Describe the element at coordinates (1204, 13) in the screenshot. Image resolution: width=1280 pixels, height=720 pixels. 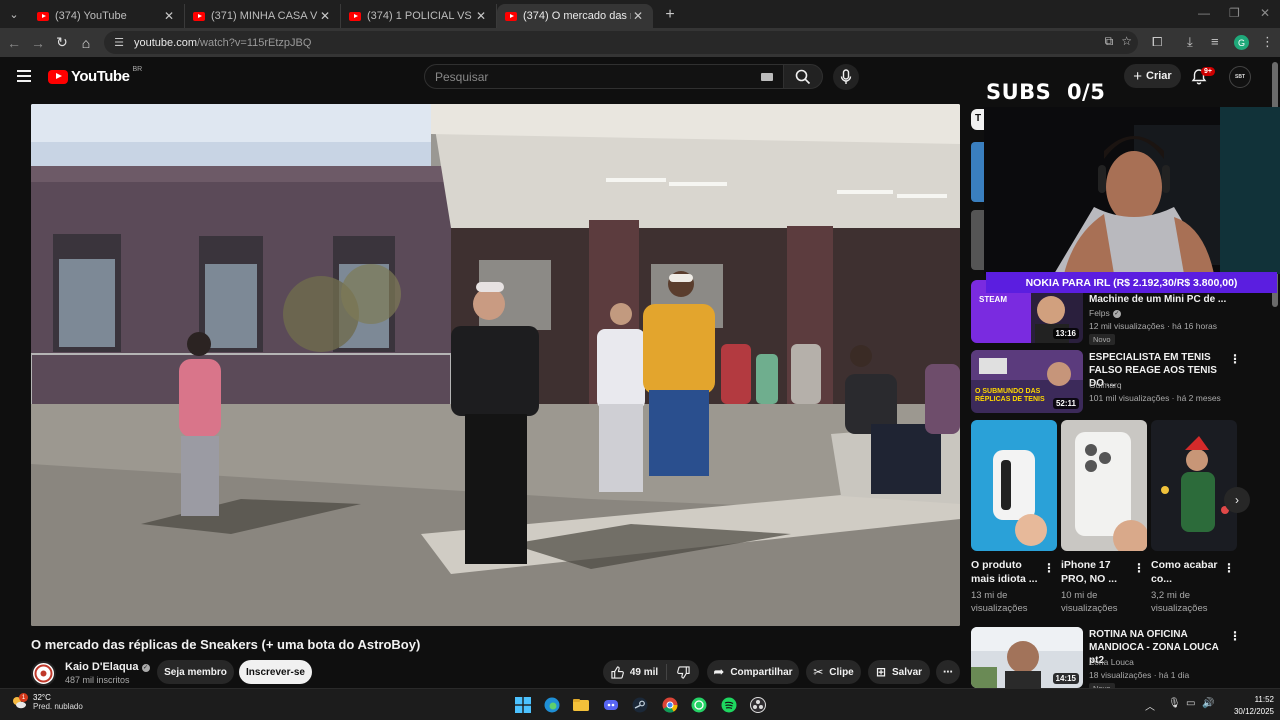
I see `minimize-icon: —` at that location.